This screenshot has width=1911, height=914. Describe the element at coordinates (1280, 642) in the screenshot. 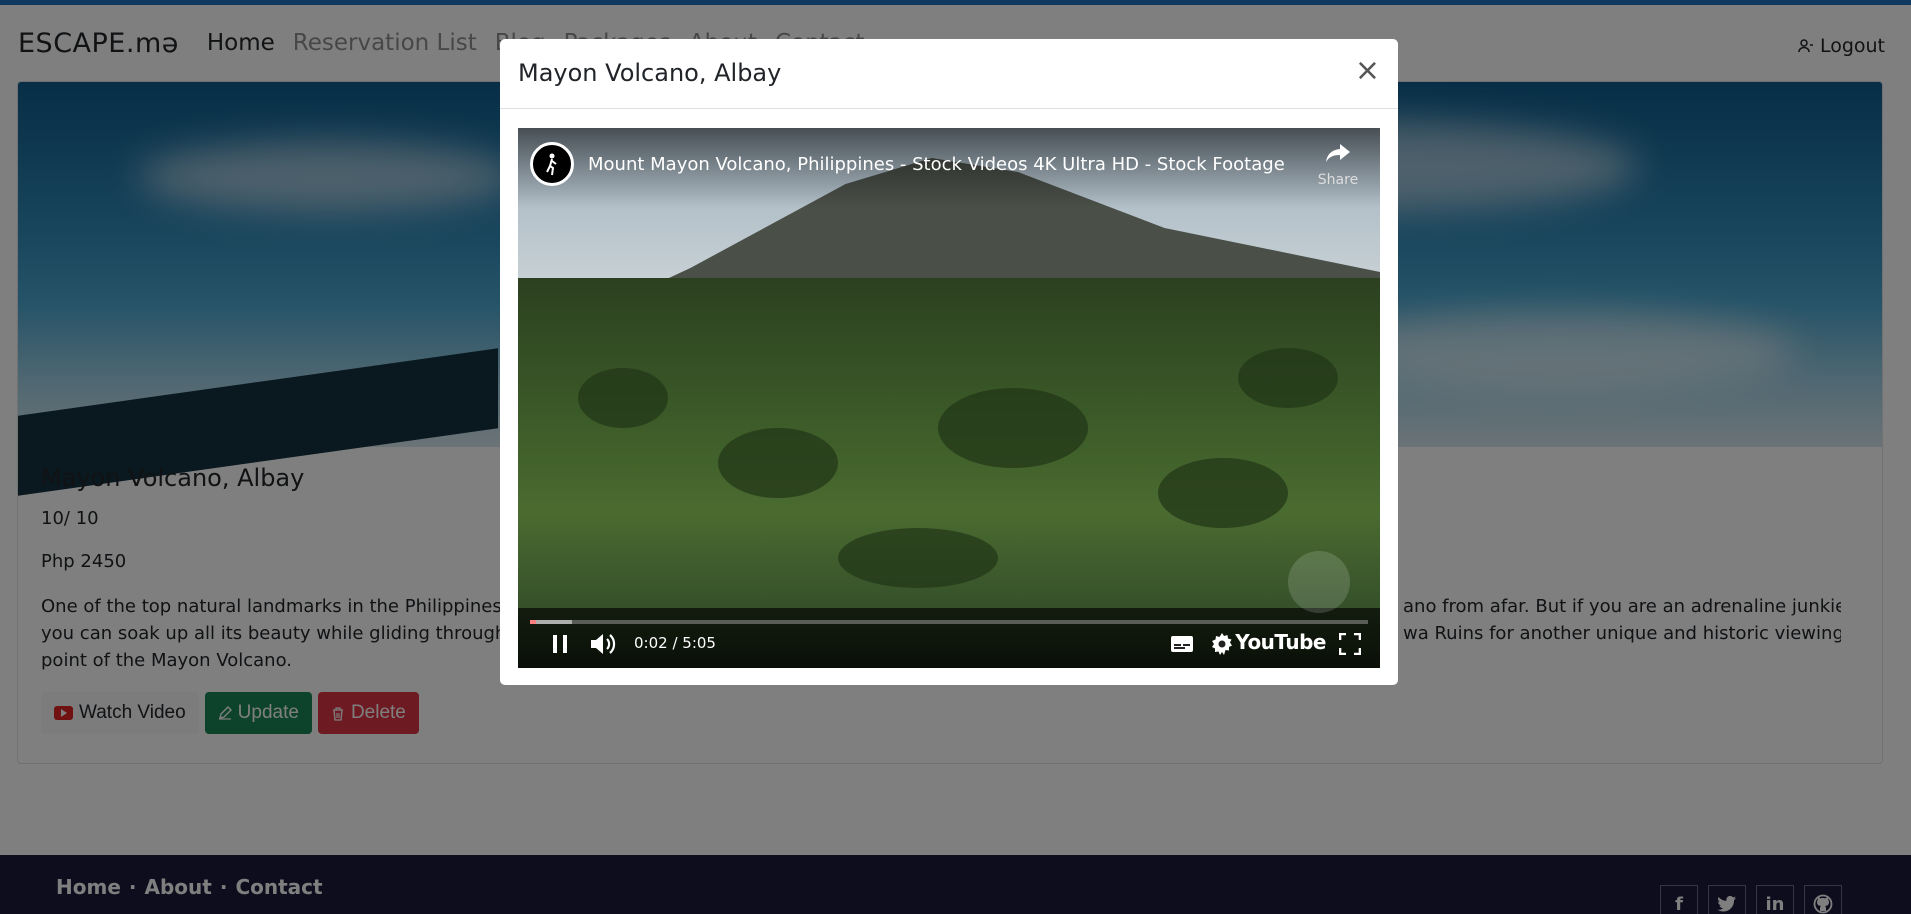

I see `youtube-logo: YouTube` at that location.